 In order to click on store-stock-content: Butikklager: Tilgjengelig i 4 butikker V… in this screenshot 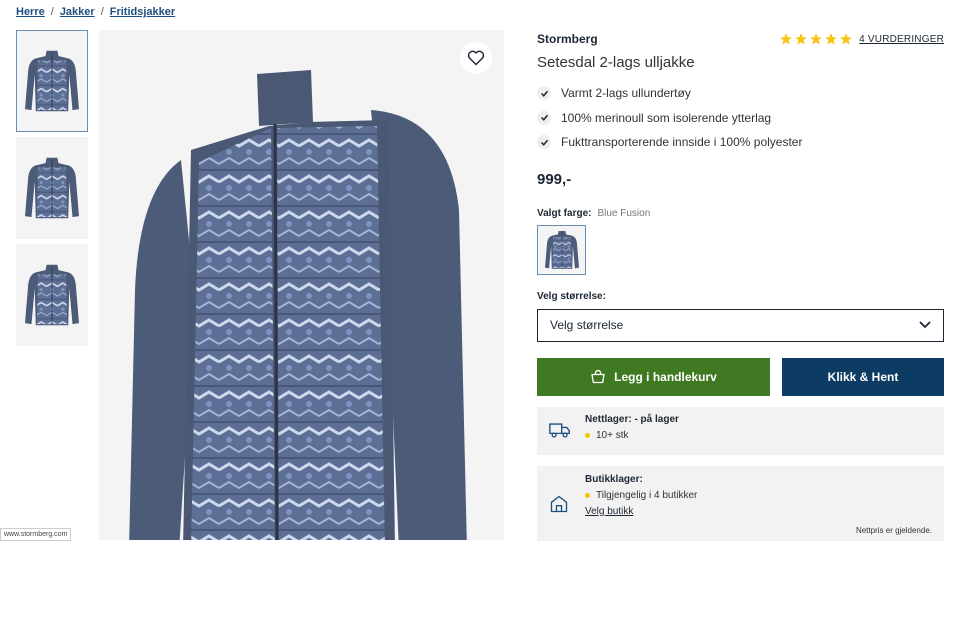, I will do `click(740, 496)`.